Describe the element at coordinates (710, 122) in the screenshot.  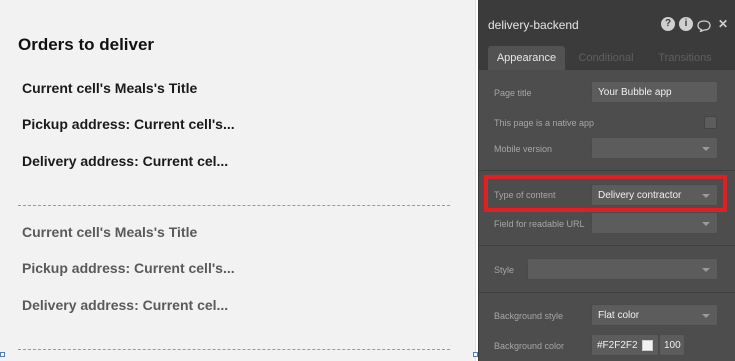
I see `native-app-checkbox` at that location.